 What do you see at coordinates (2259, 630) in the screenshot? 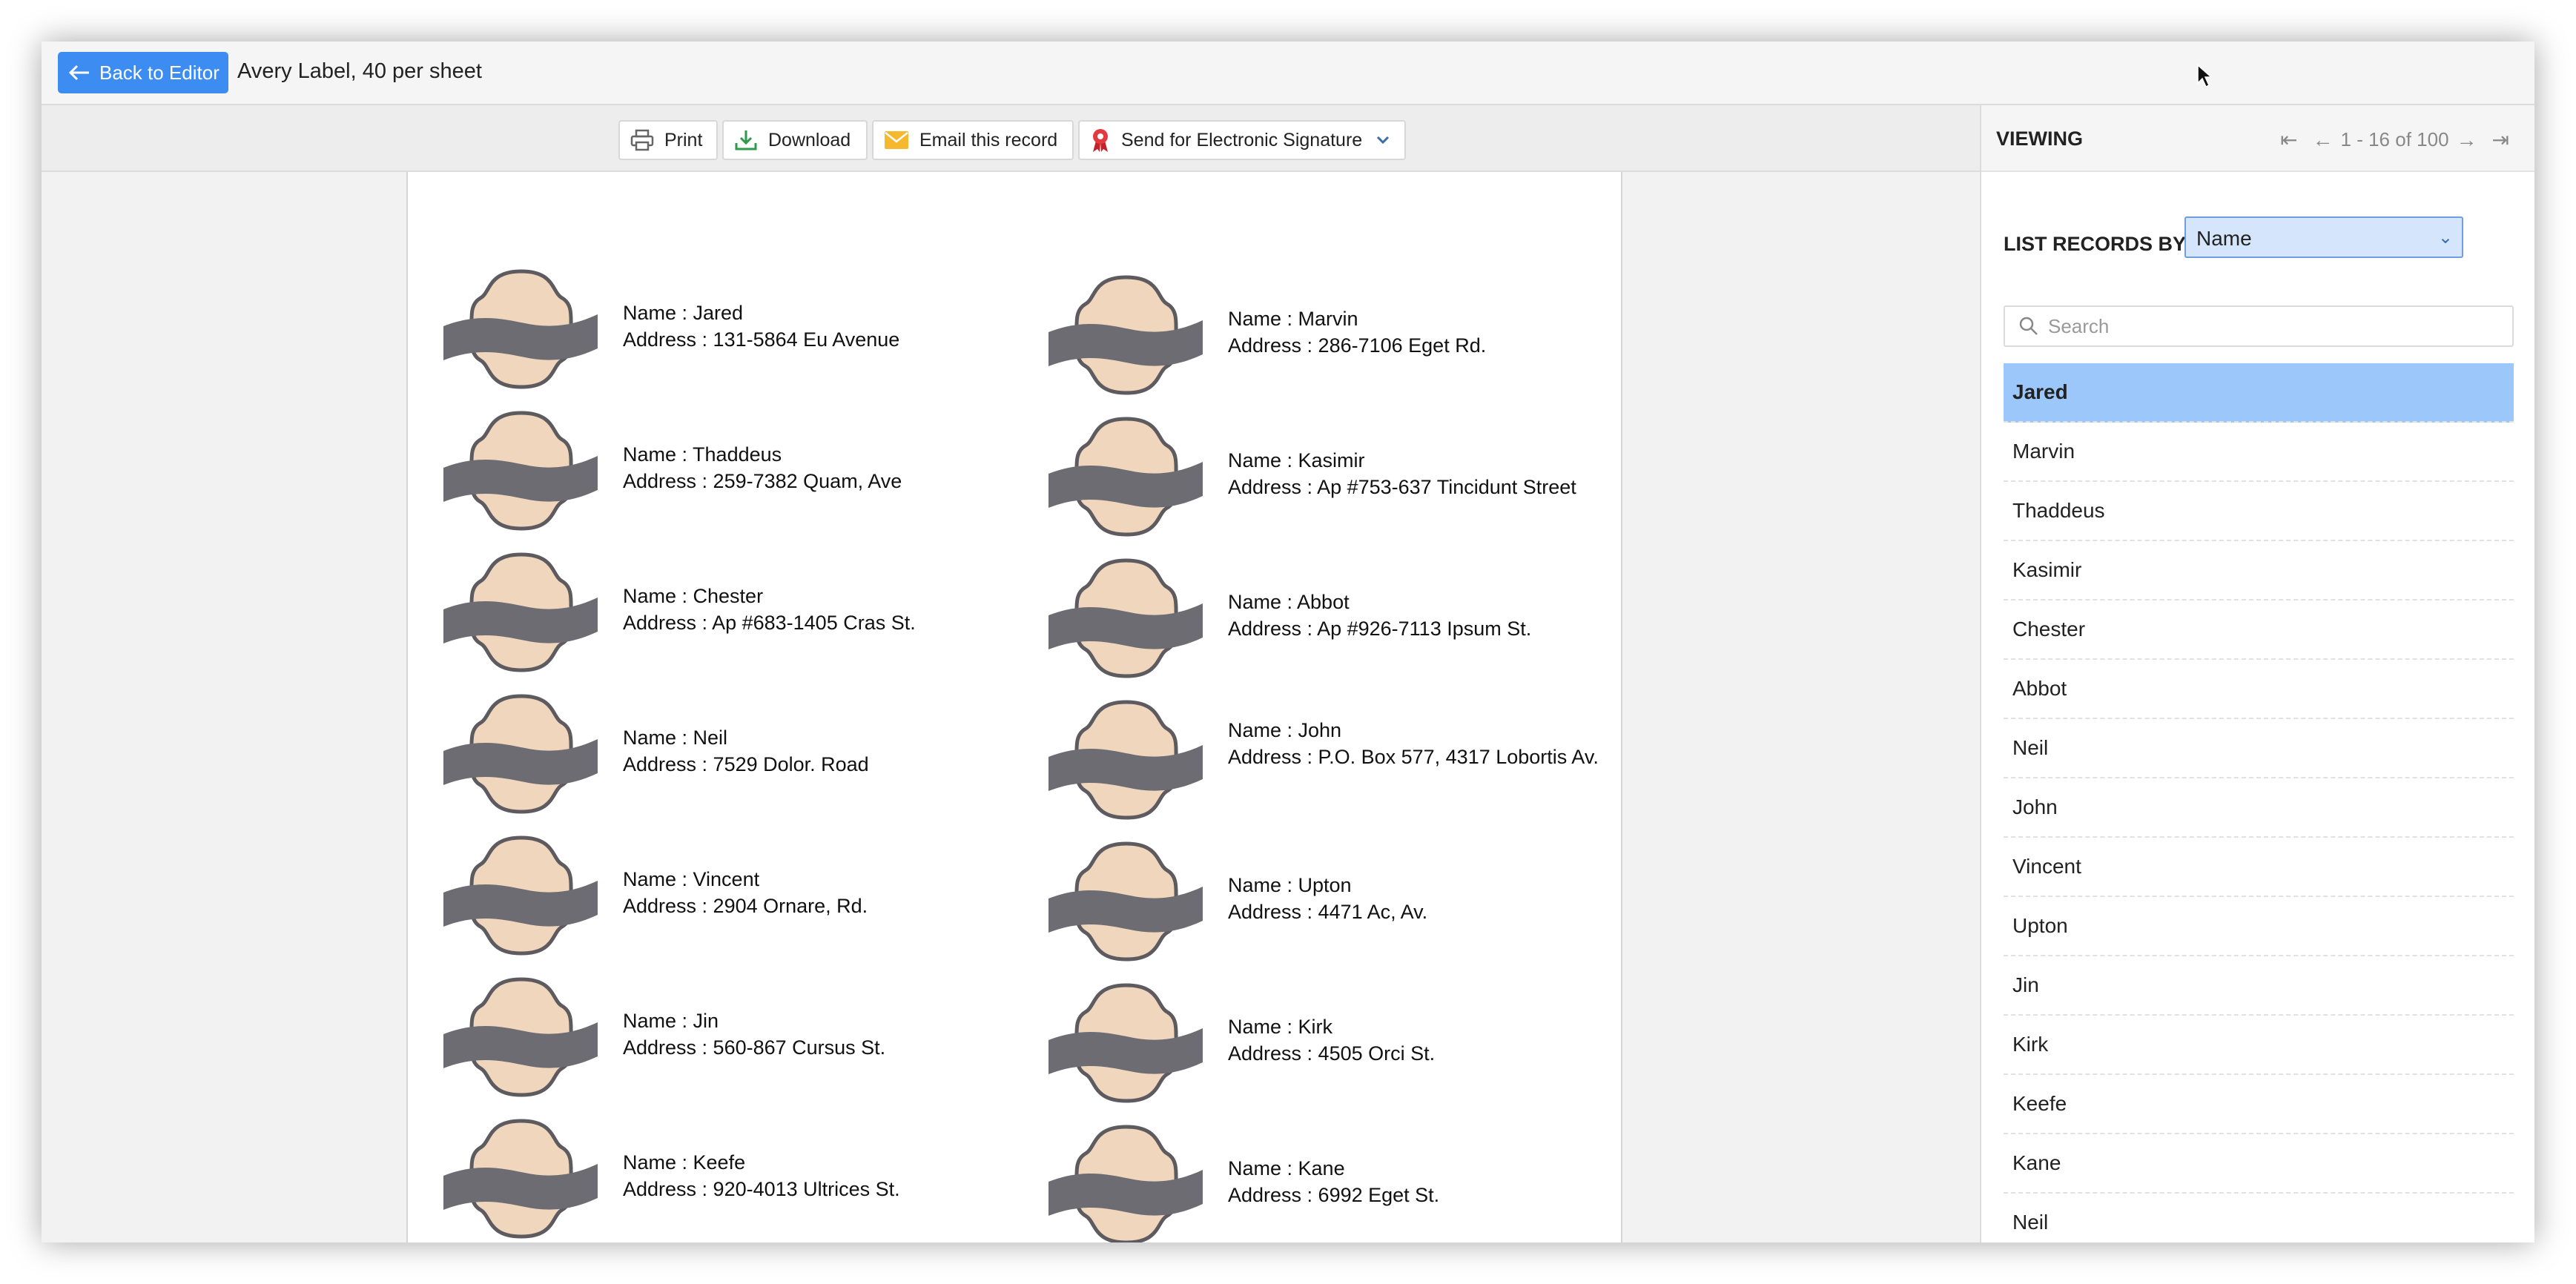
I see `record-list-item: Chester` at bounding box center [2259, 630].